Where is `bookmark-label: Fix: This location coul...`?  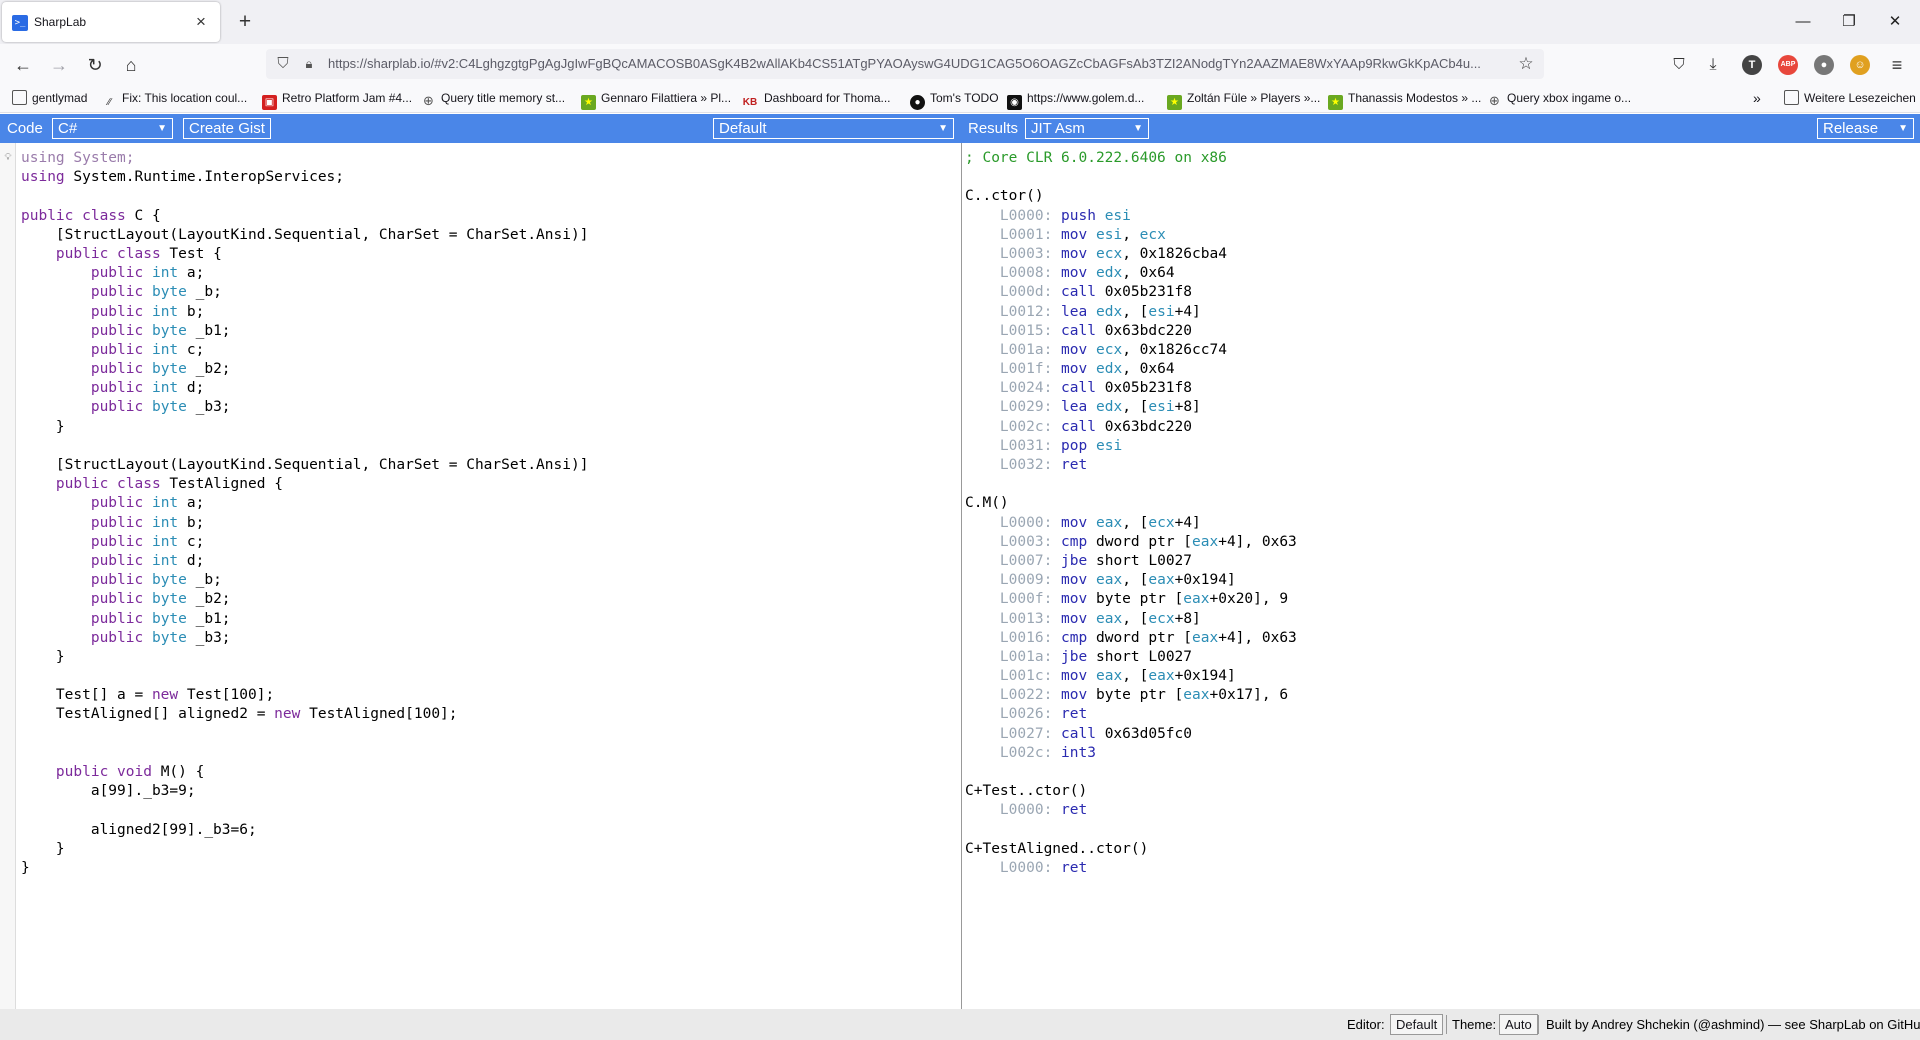 bookmark-label: Fix: This location coul... is located at coordinates (185, 98).